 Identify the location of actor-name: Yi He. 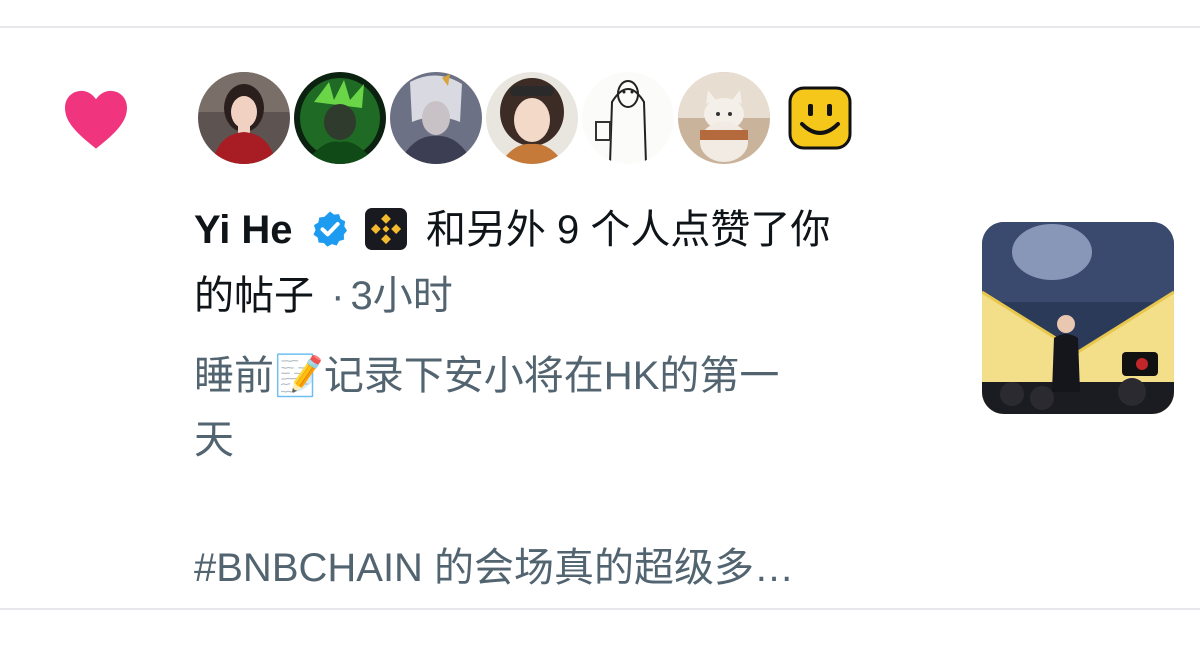
(243, 230).